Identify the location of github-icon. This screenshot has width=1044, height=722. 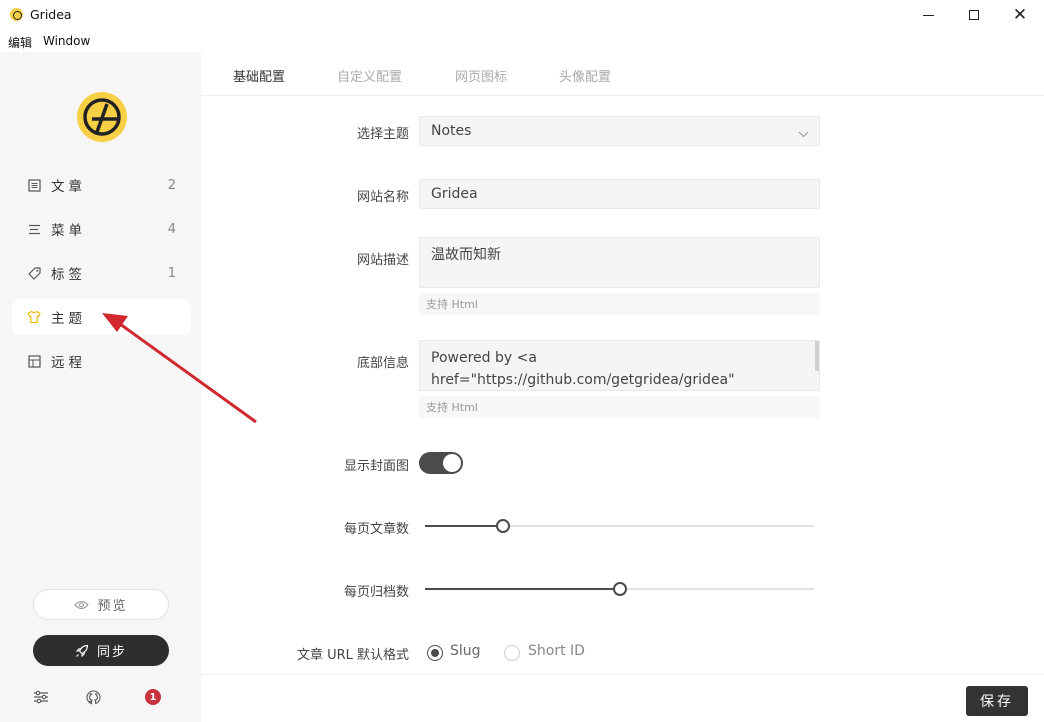
(93, 697).